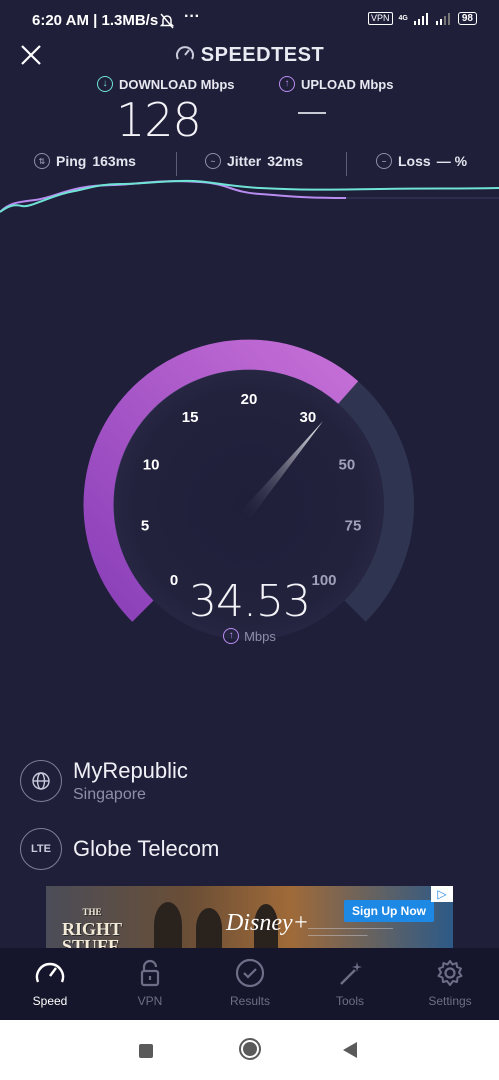 The width and height of the screenshot is (499, 1080). I want to click on jitter-value: 32ms, so click(285, 161).